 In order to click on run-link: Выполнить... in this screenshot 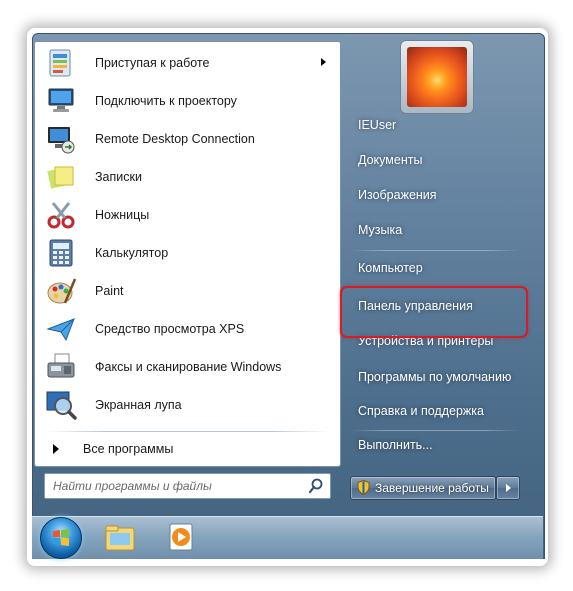, I will do `click(395, 445)`.